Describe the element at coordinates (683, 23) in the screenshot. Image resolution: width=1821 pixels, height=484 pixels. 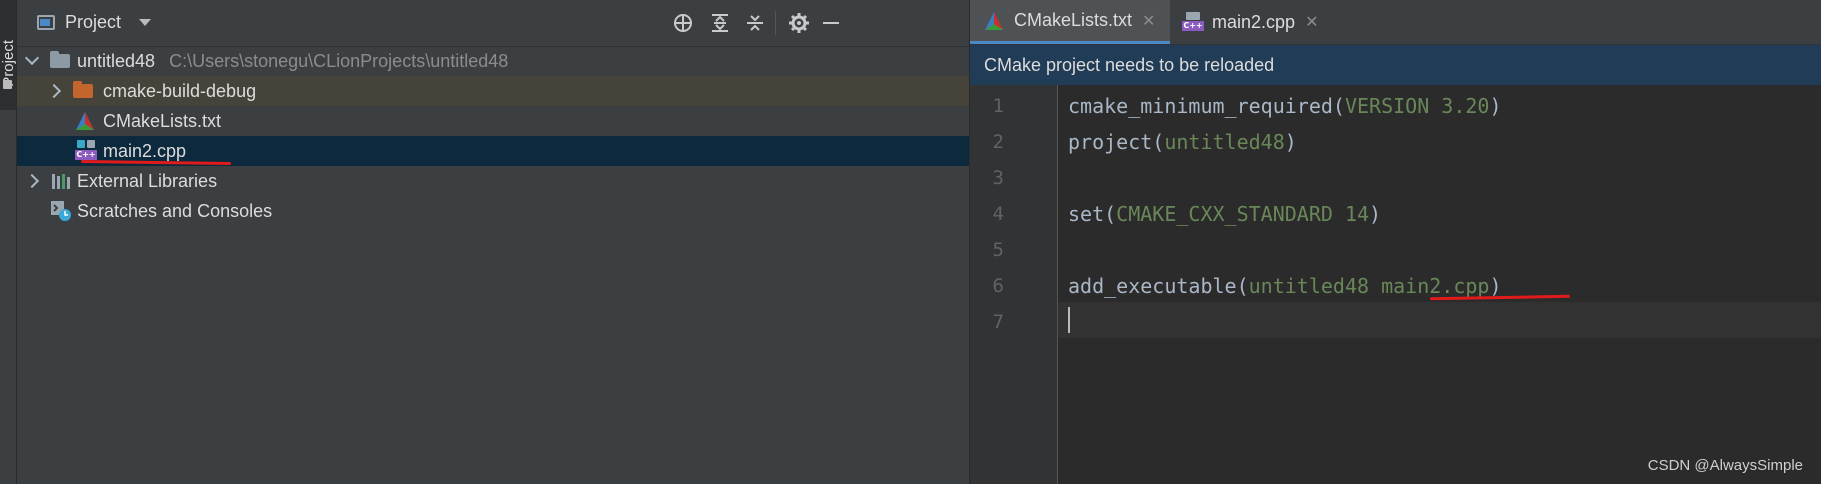
I see `locate-icon` at that location.